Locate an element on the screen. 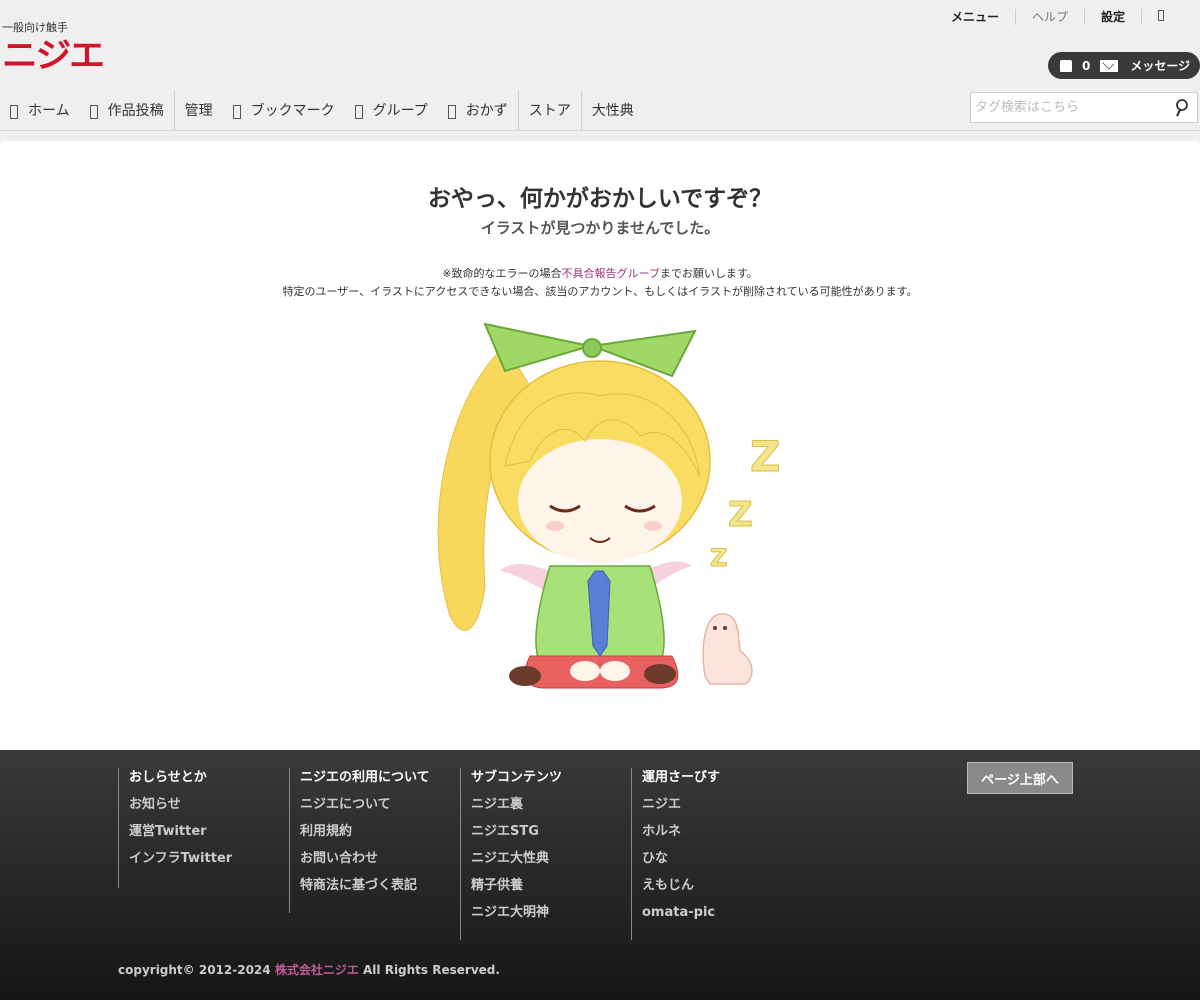 The width and height of the screenshot is (1200, 1000). main-nav: ホーム 作品投稿 管理 ブックマーク グループ おかず ストア 大性典 is located at coordinates (322, 110).